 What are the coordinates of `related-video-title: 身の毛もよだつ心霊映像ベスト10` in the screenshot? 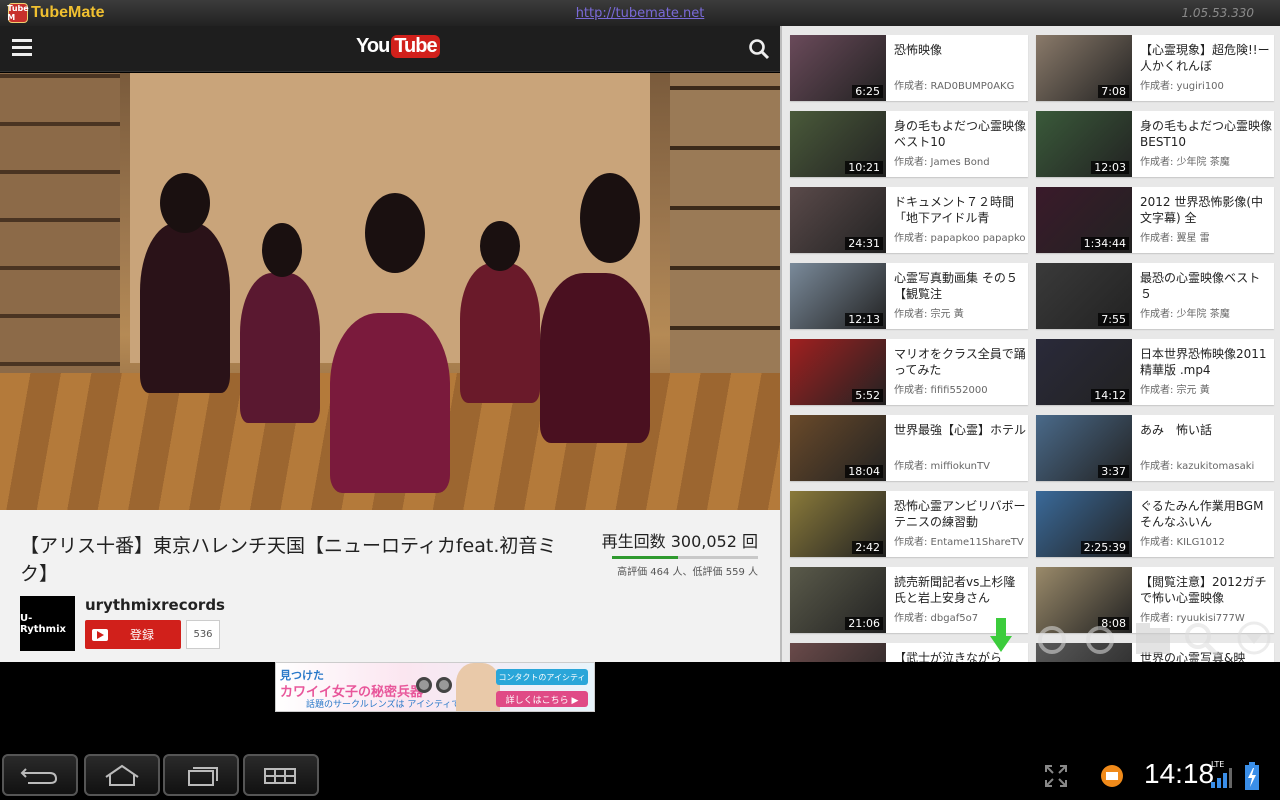 It's located at (960, 134).